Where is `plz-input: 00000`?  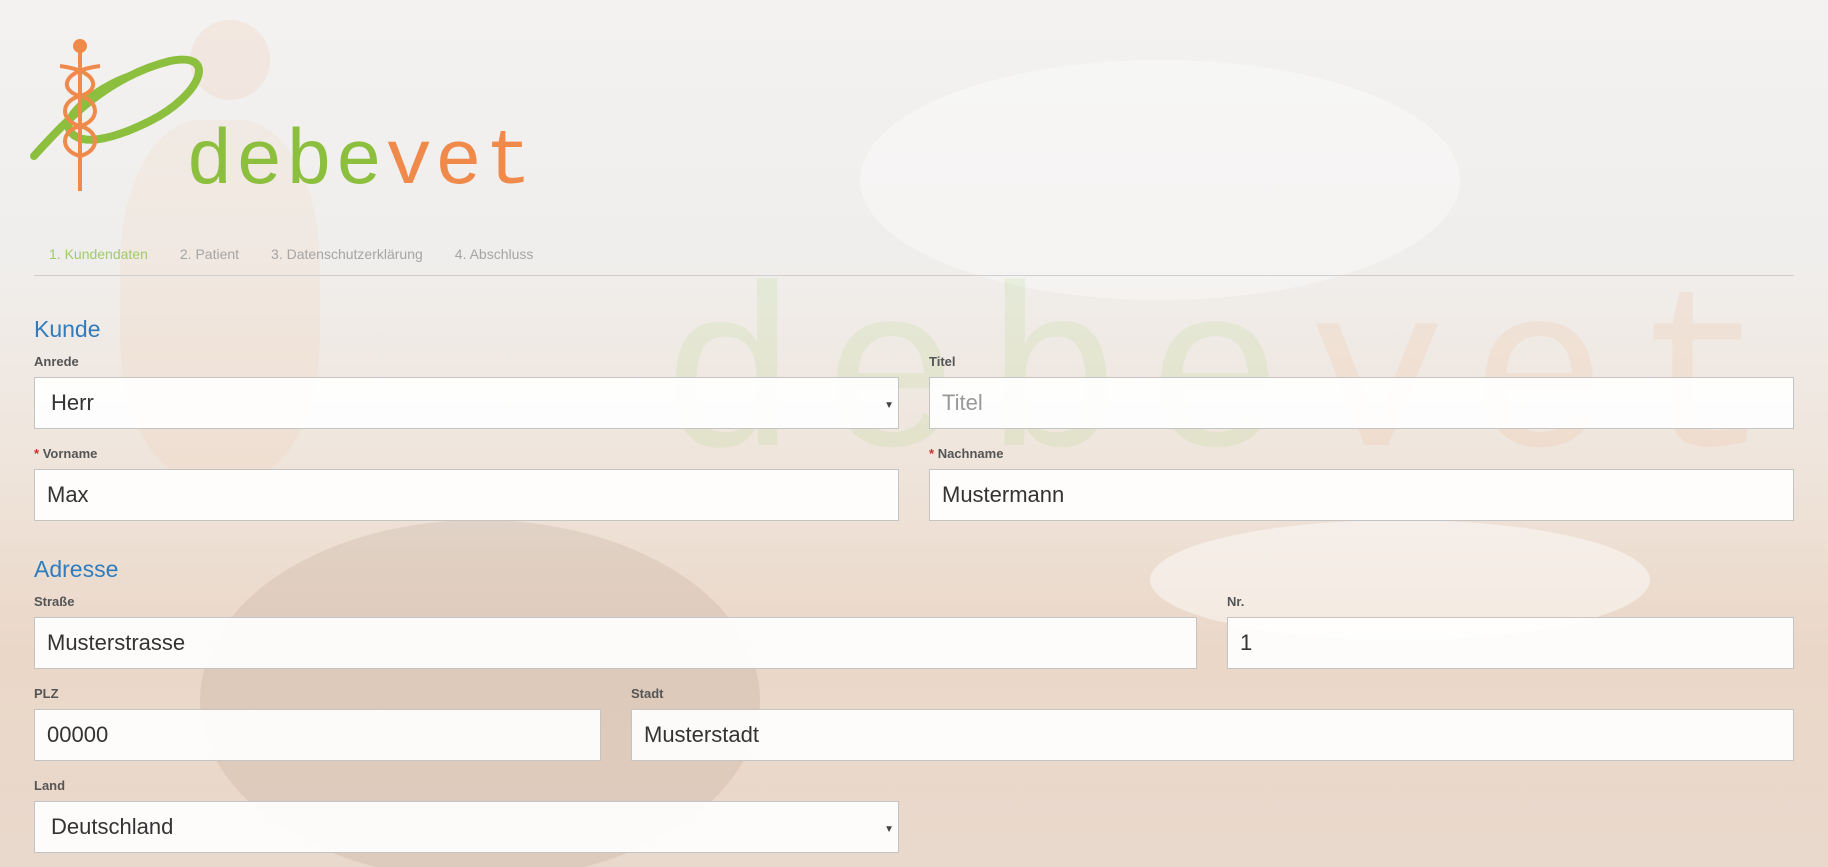
plz-input: 00000 is located at coordinates (317, 735).